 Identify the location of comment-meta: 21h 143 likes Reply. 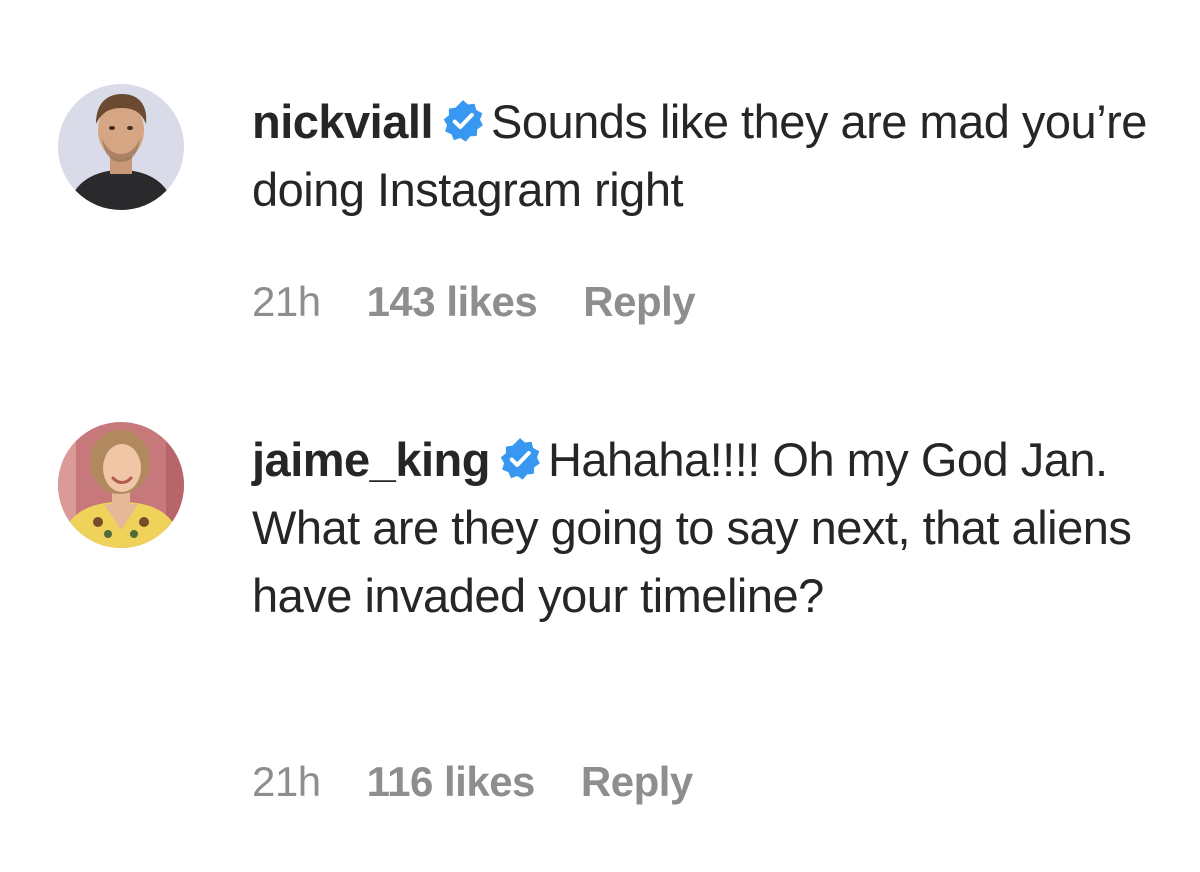
(496, 302).